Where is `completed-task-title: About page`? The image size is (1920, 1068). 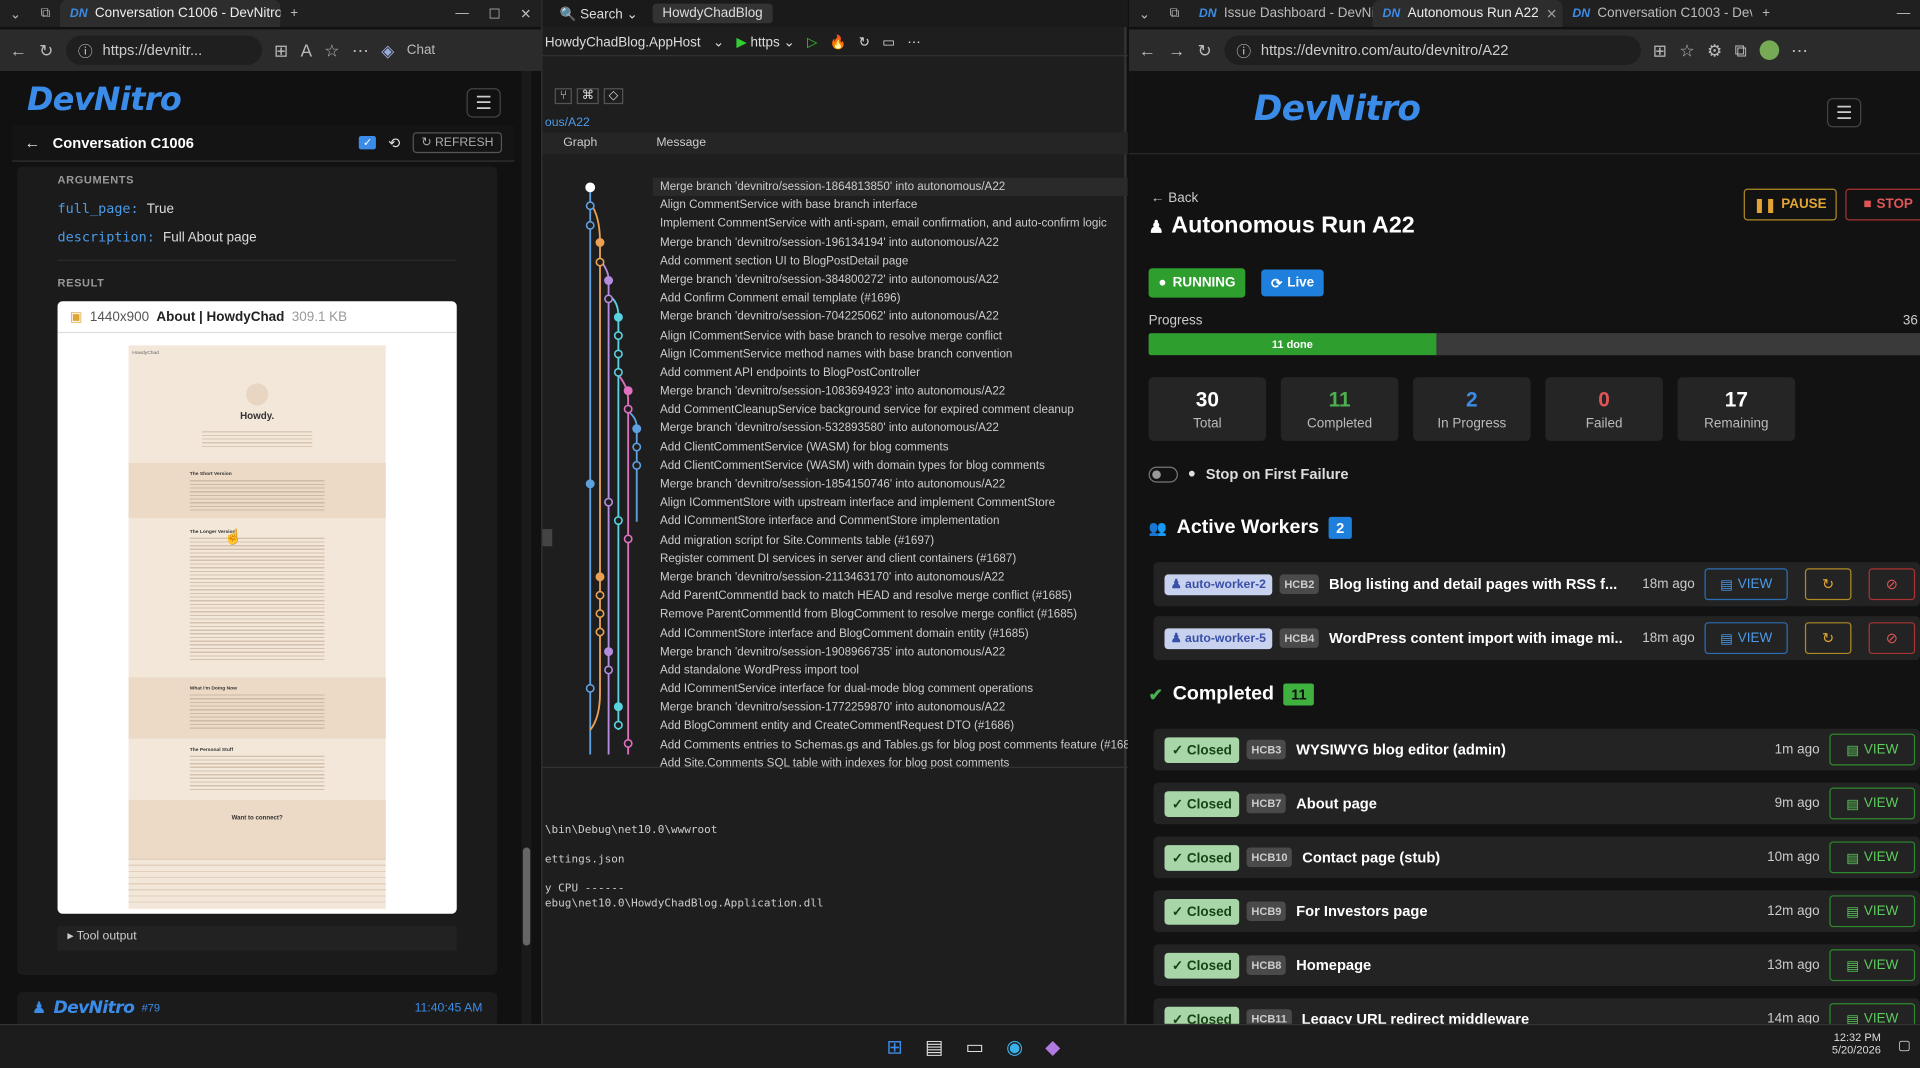
completed-task-title: About page is located at coordinates (1336, 803).